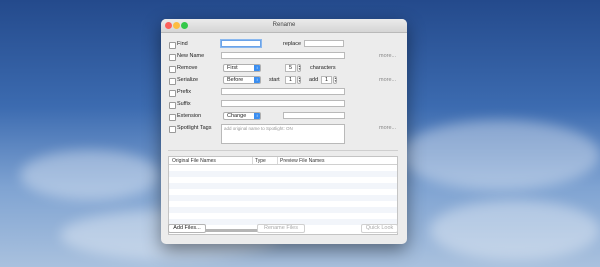 The image size is (600, 267). What do you see at coordinates (302, 161) in the screenshot?
I see `column-header-preview: Preview File Names` at bounding box center [302, 161].